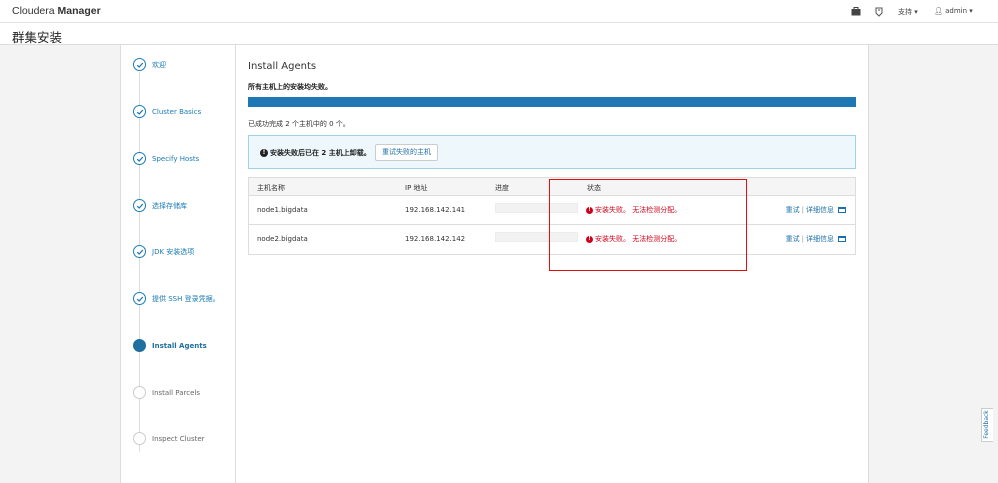 The height and width of the screenshot is (483, 998). Describe the element at coordinates (159, 65) in the screenshot. I see `wizard-step-label: 欢迎` at that location.